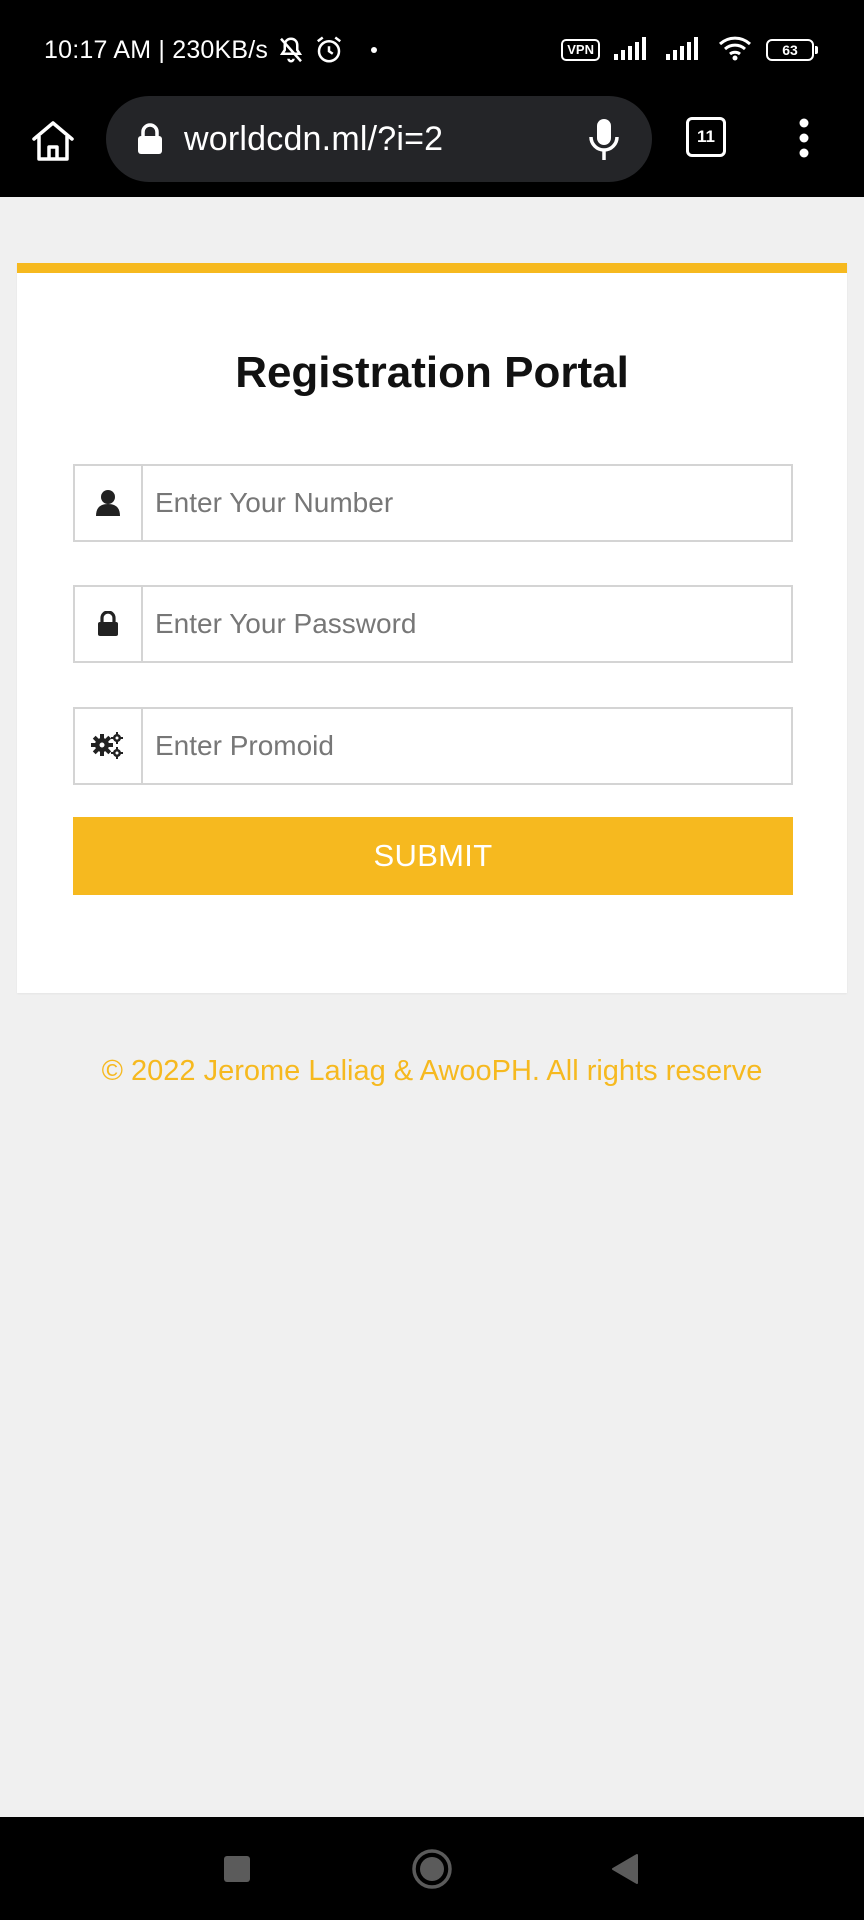  I want to click on promo-input, so click(467, 746).